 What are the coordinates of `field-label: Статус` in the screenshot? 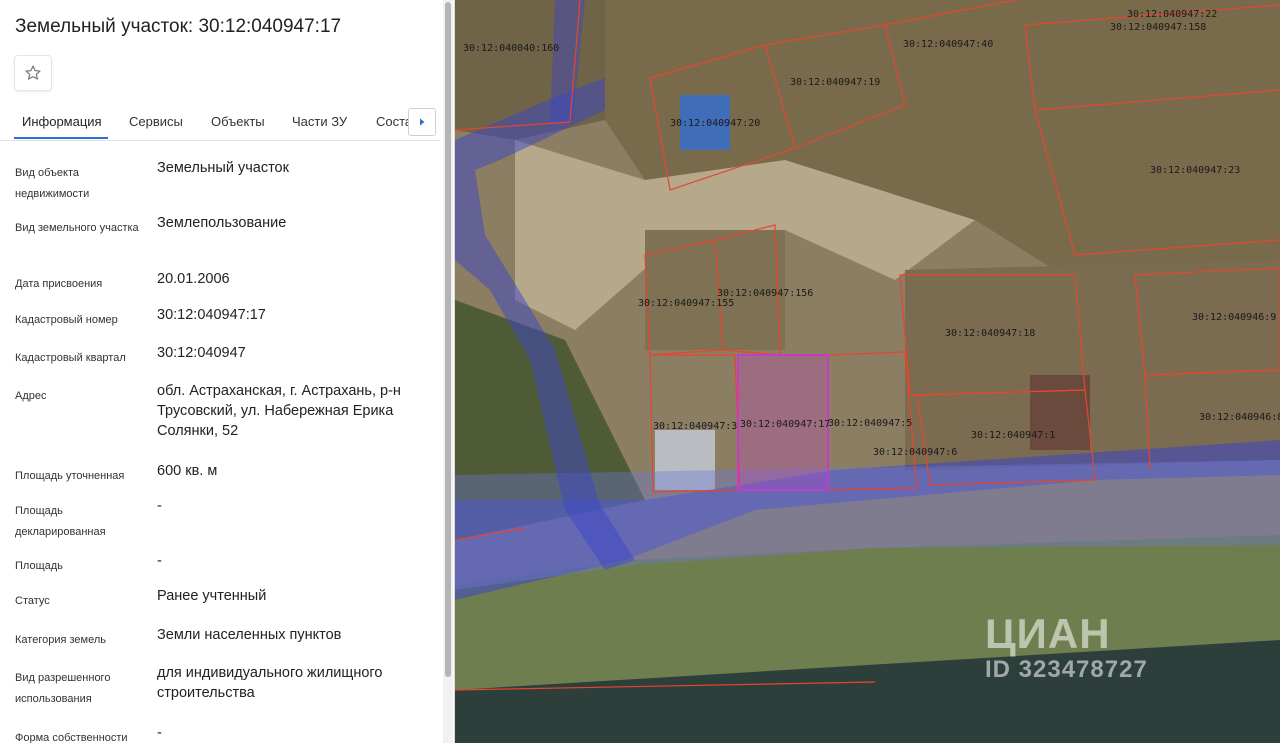 It's located at (32, 601).